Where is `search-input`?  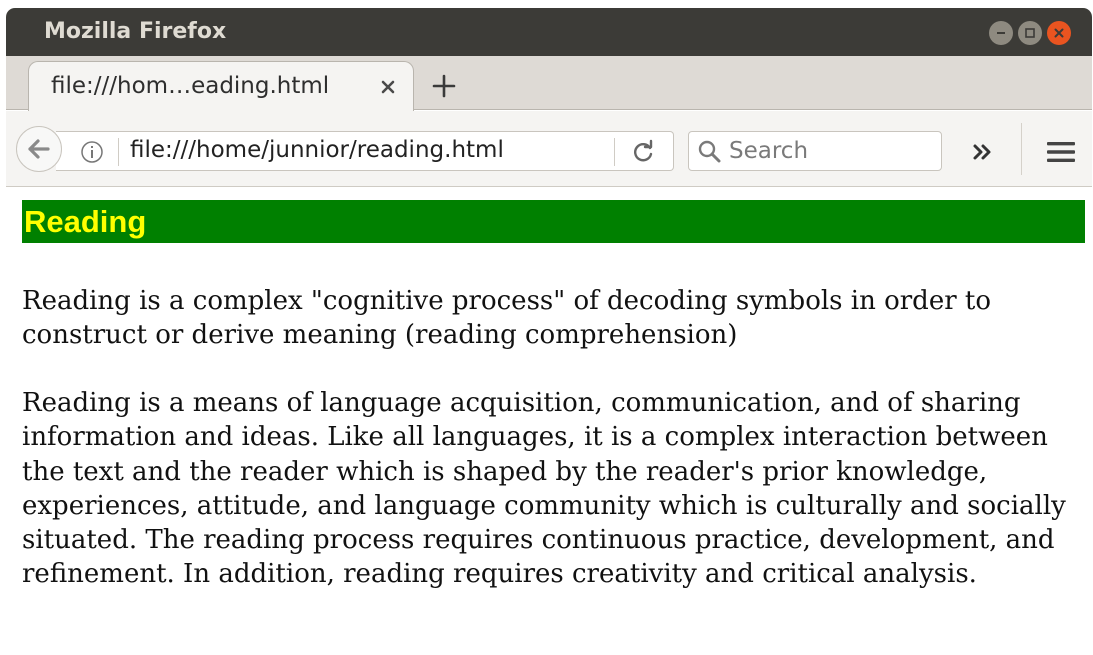 search-input is located at coordinates (829, 151).